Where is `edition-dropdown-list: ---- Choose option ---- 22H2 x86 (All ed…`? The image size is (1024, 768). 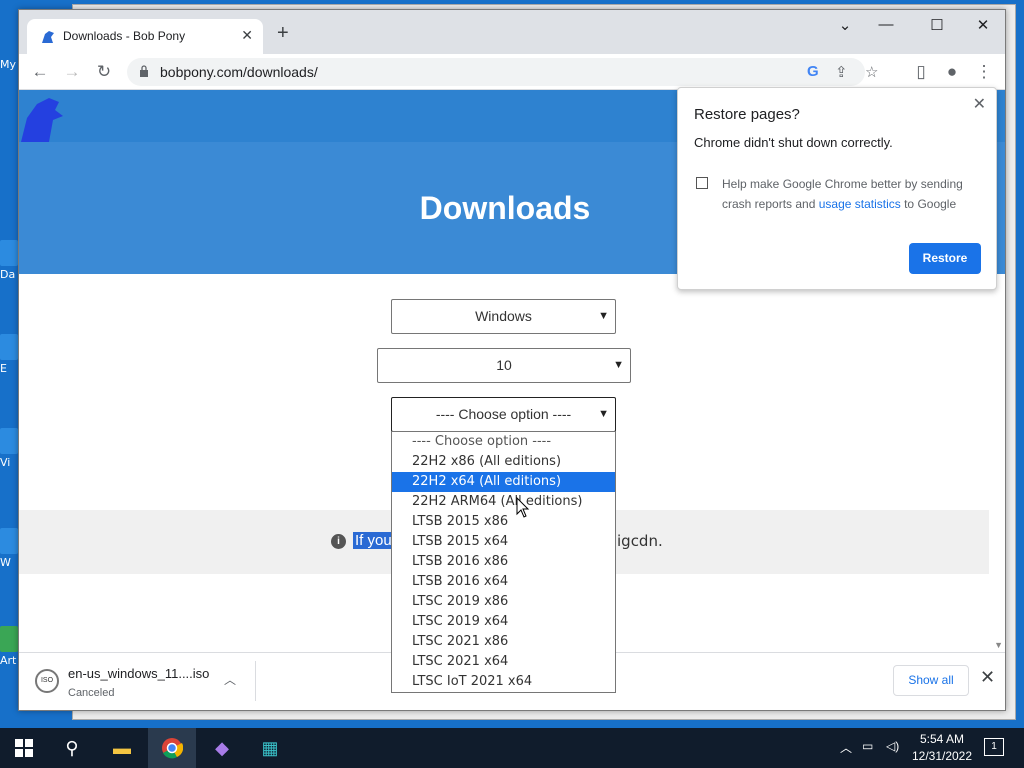
edition-dropdown-list: ---- Choose option ---- 22H2 x86 (All ed… is located at coordinates (503, 562).